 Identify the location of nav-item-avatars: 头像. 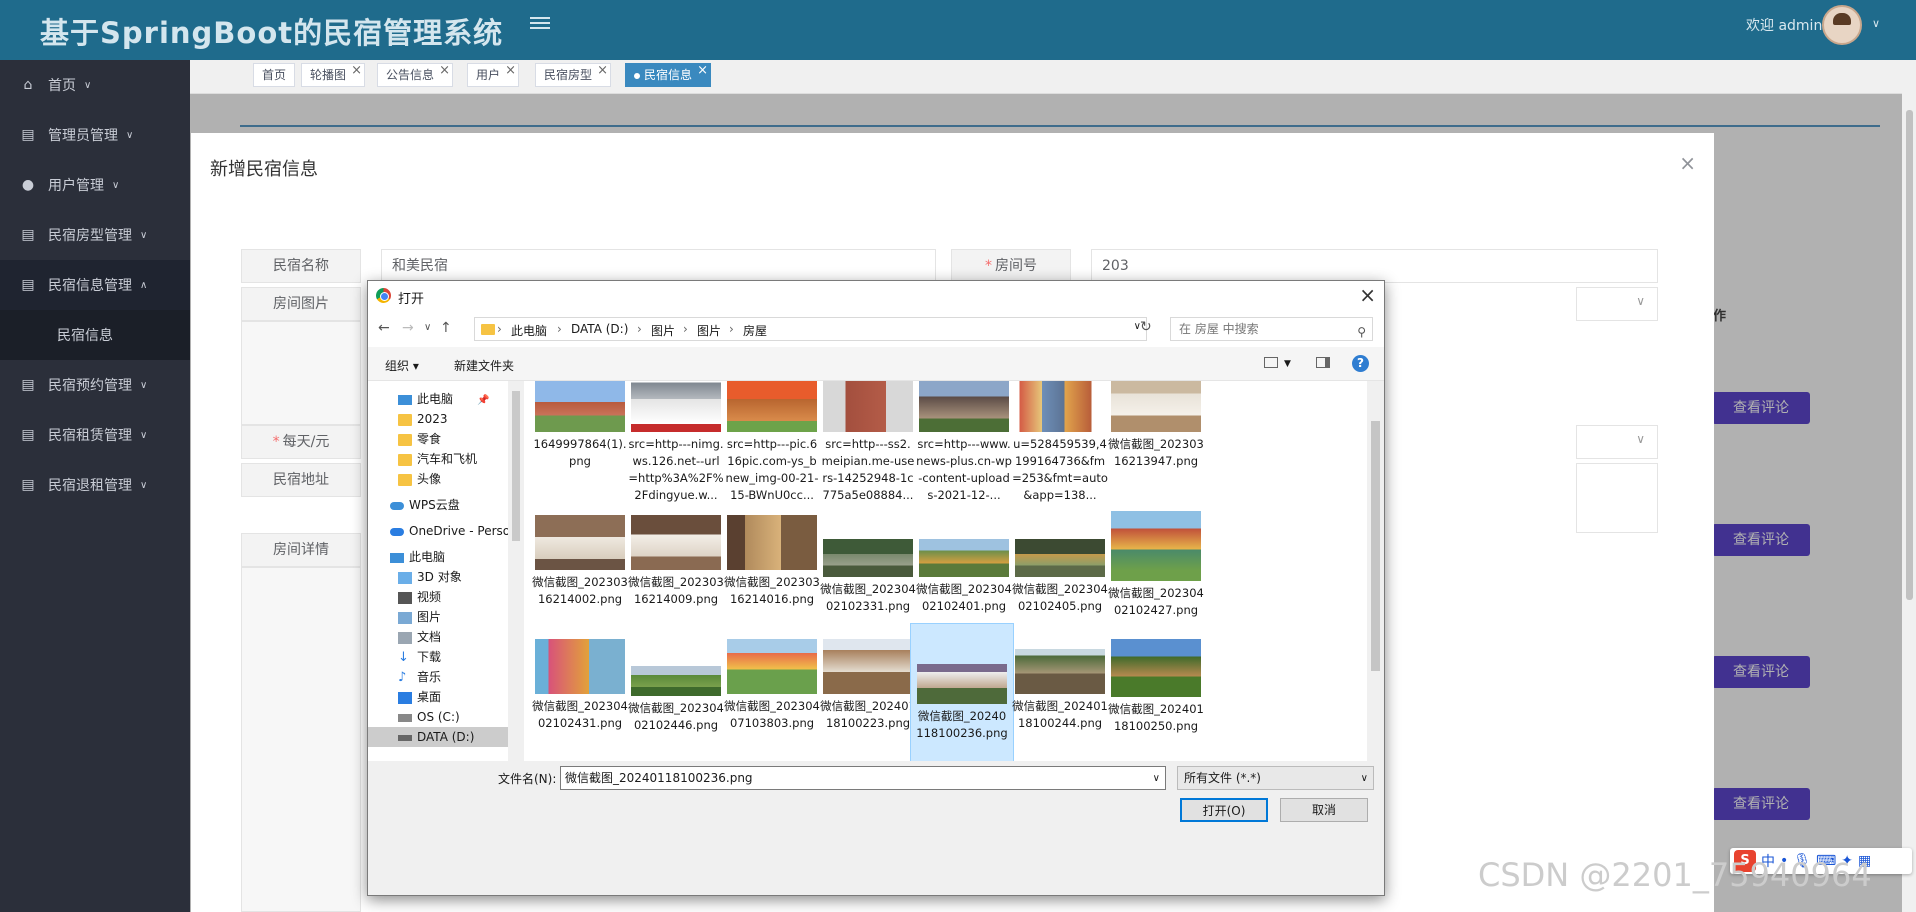
(419, 479).